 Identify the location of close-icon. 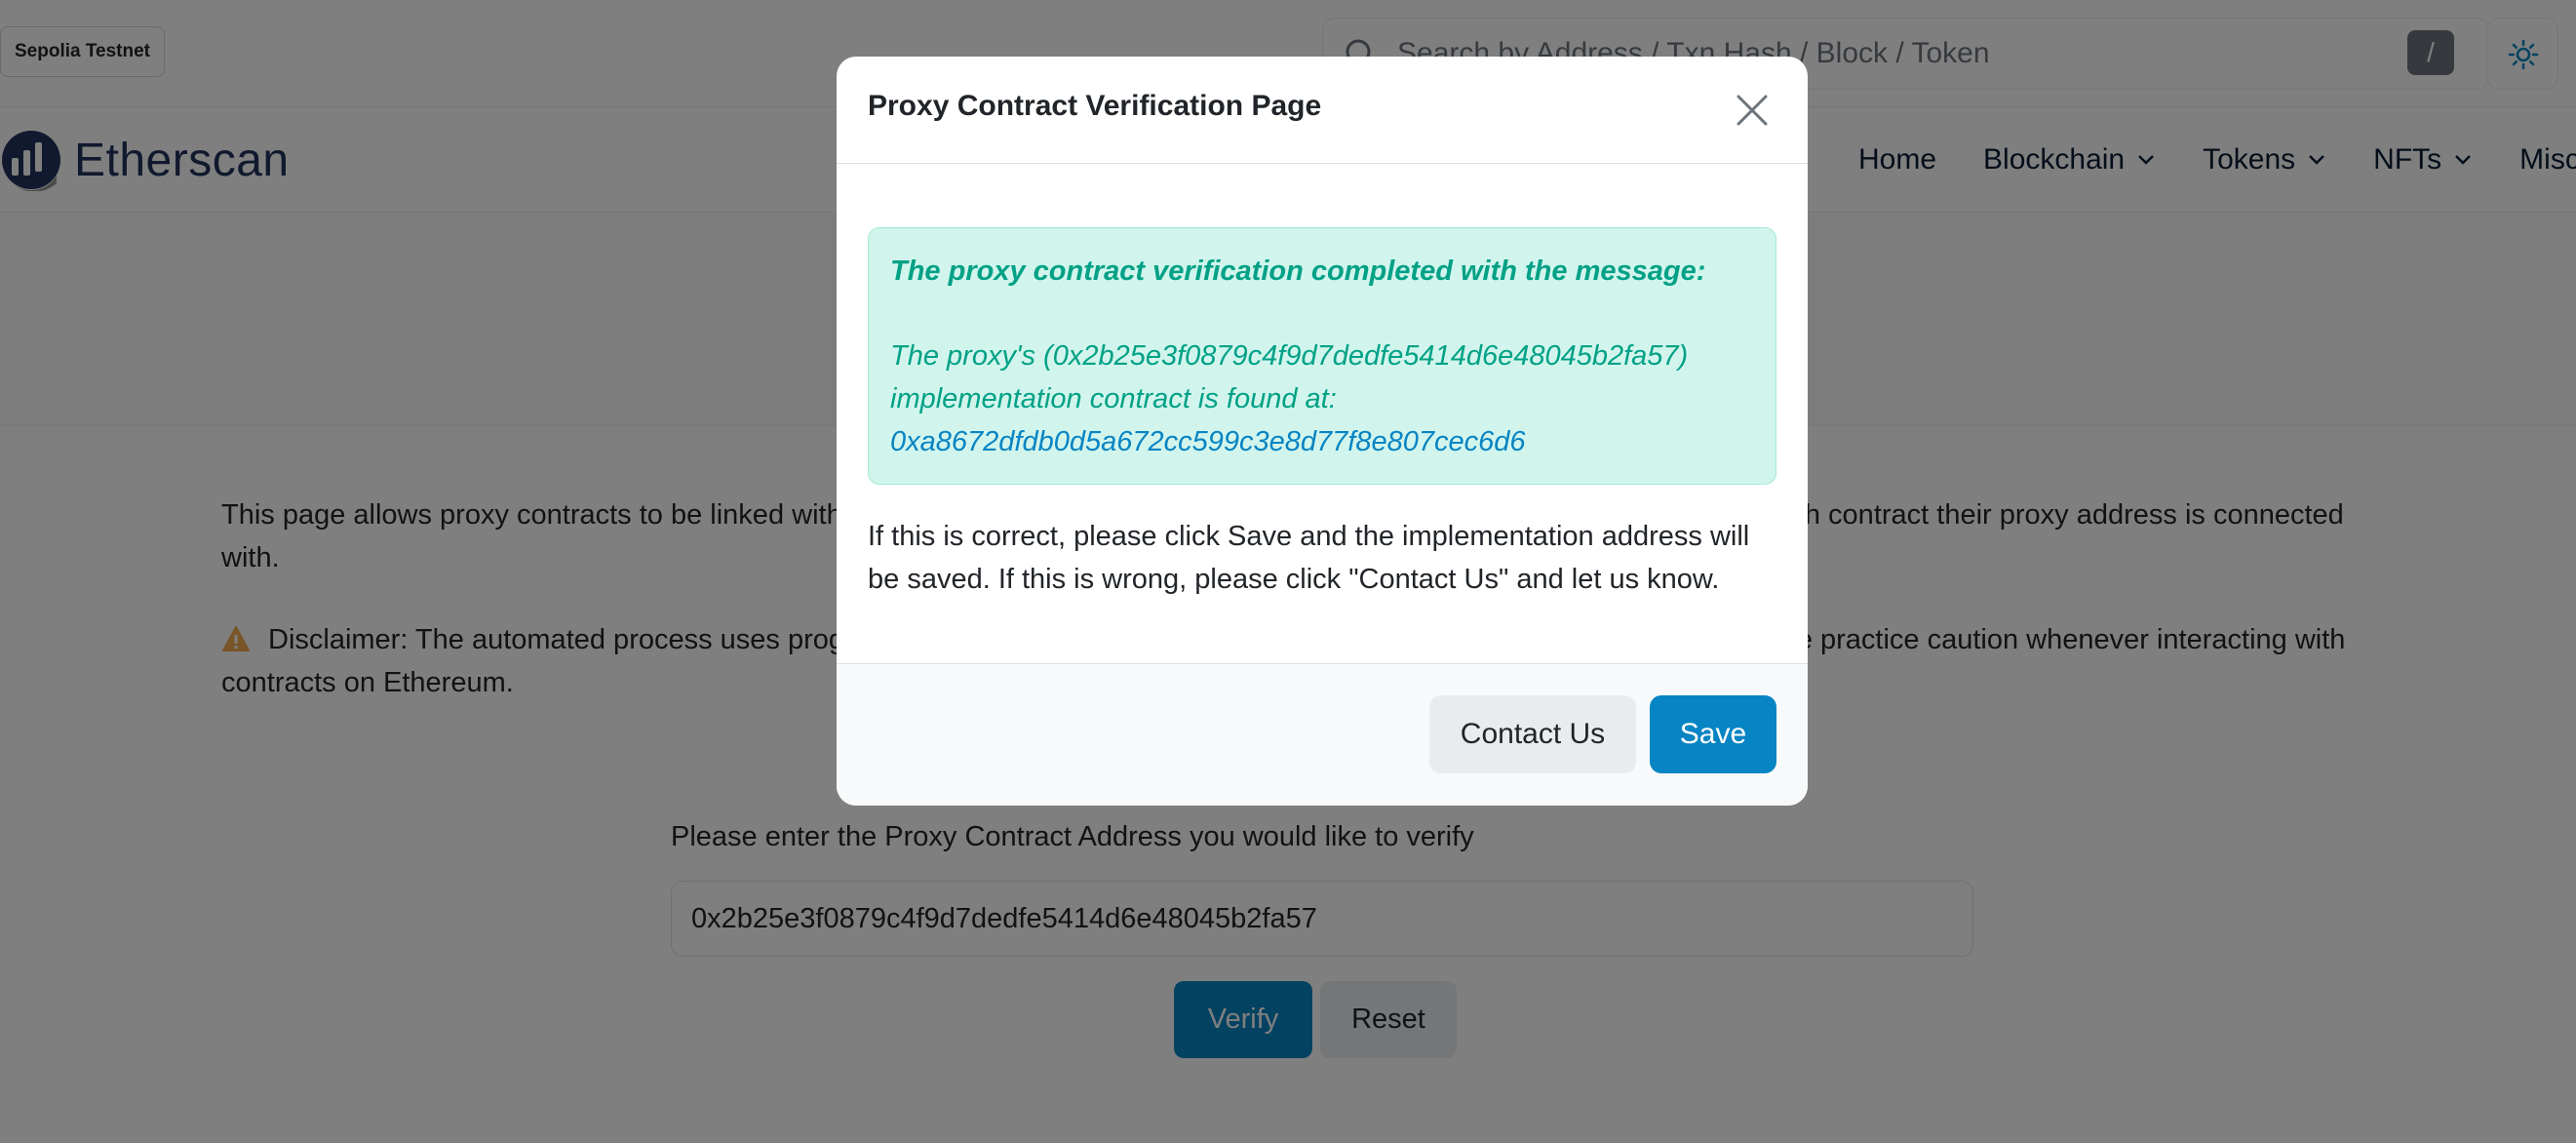
(1752, 110).